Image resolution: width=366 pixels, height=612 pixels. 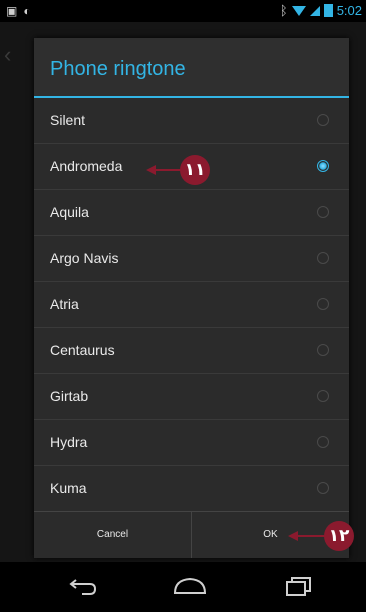 What do you see at coordinates (191, 443) in the screenshot?
I see `ringtone-option-hydra: Hydra` at bounding box center [191, 443].